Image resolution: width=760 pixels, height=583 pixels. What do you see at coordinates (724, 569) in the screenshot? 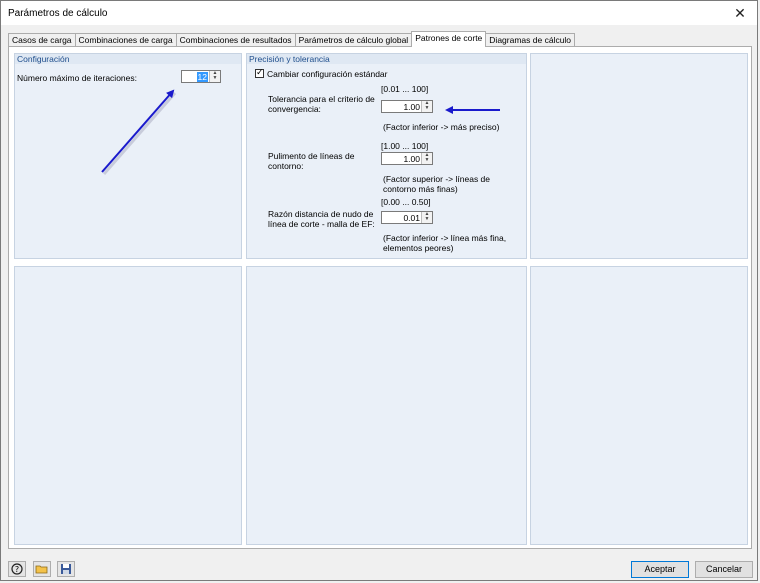
I see `cancel-button: Cancelar` at bounding box center [724, 569].